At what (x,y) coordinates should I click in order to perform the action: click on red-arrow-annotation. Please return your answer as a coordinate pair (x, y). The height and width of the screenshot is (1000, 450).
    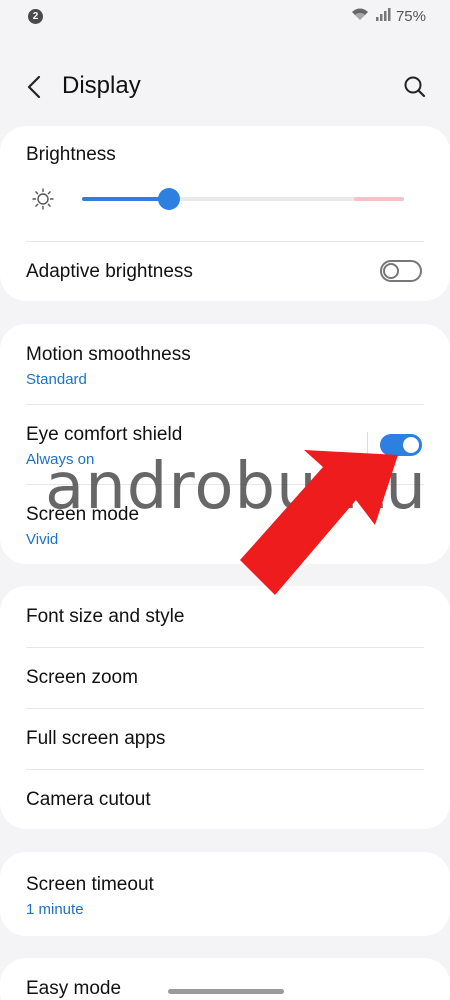
    Looking at the image, I should click on (319, 522).